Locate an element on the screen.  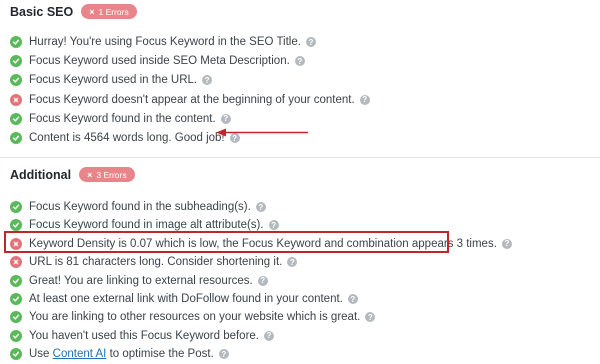
section-divider is located at coordinates (300, 157).